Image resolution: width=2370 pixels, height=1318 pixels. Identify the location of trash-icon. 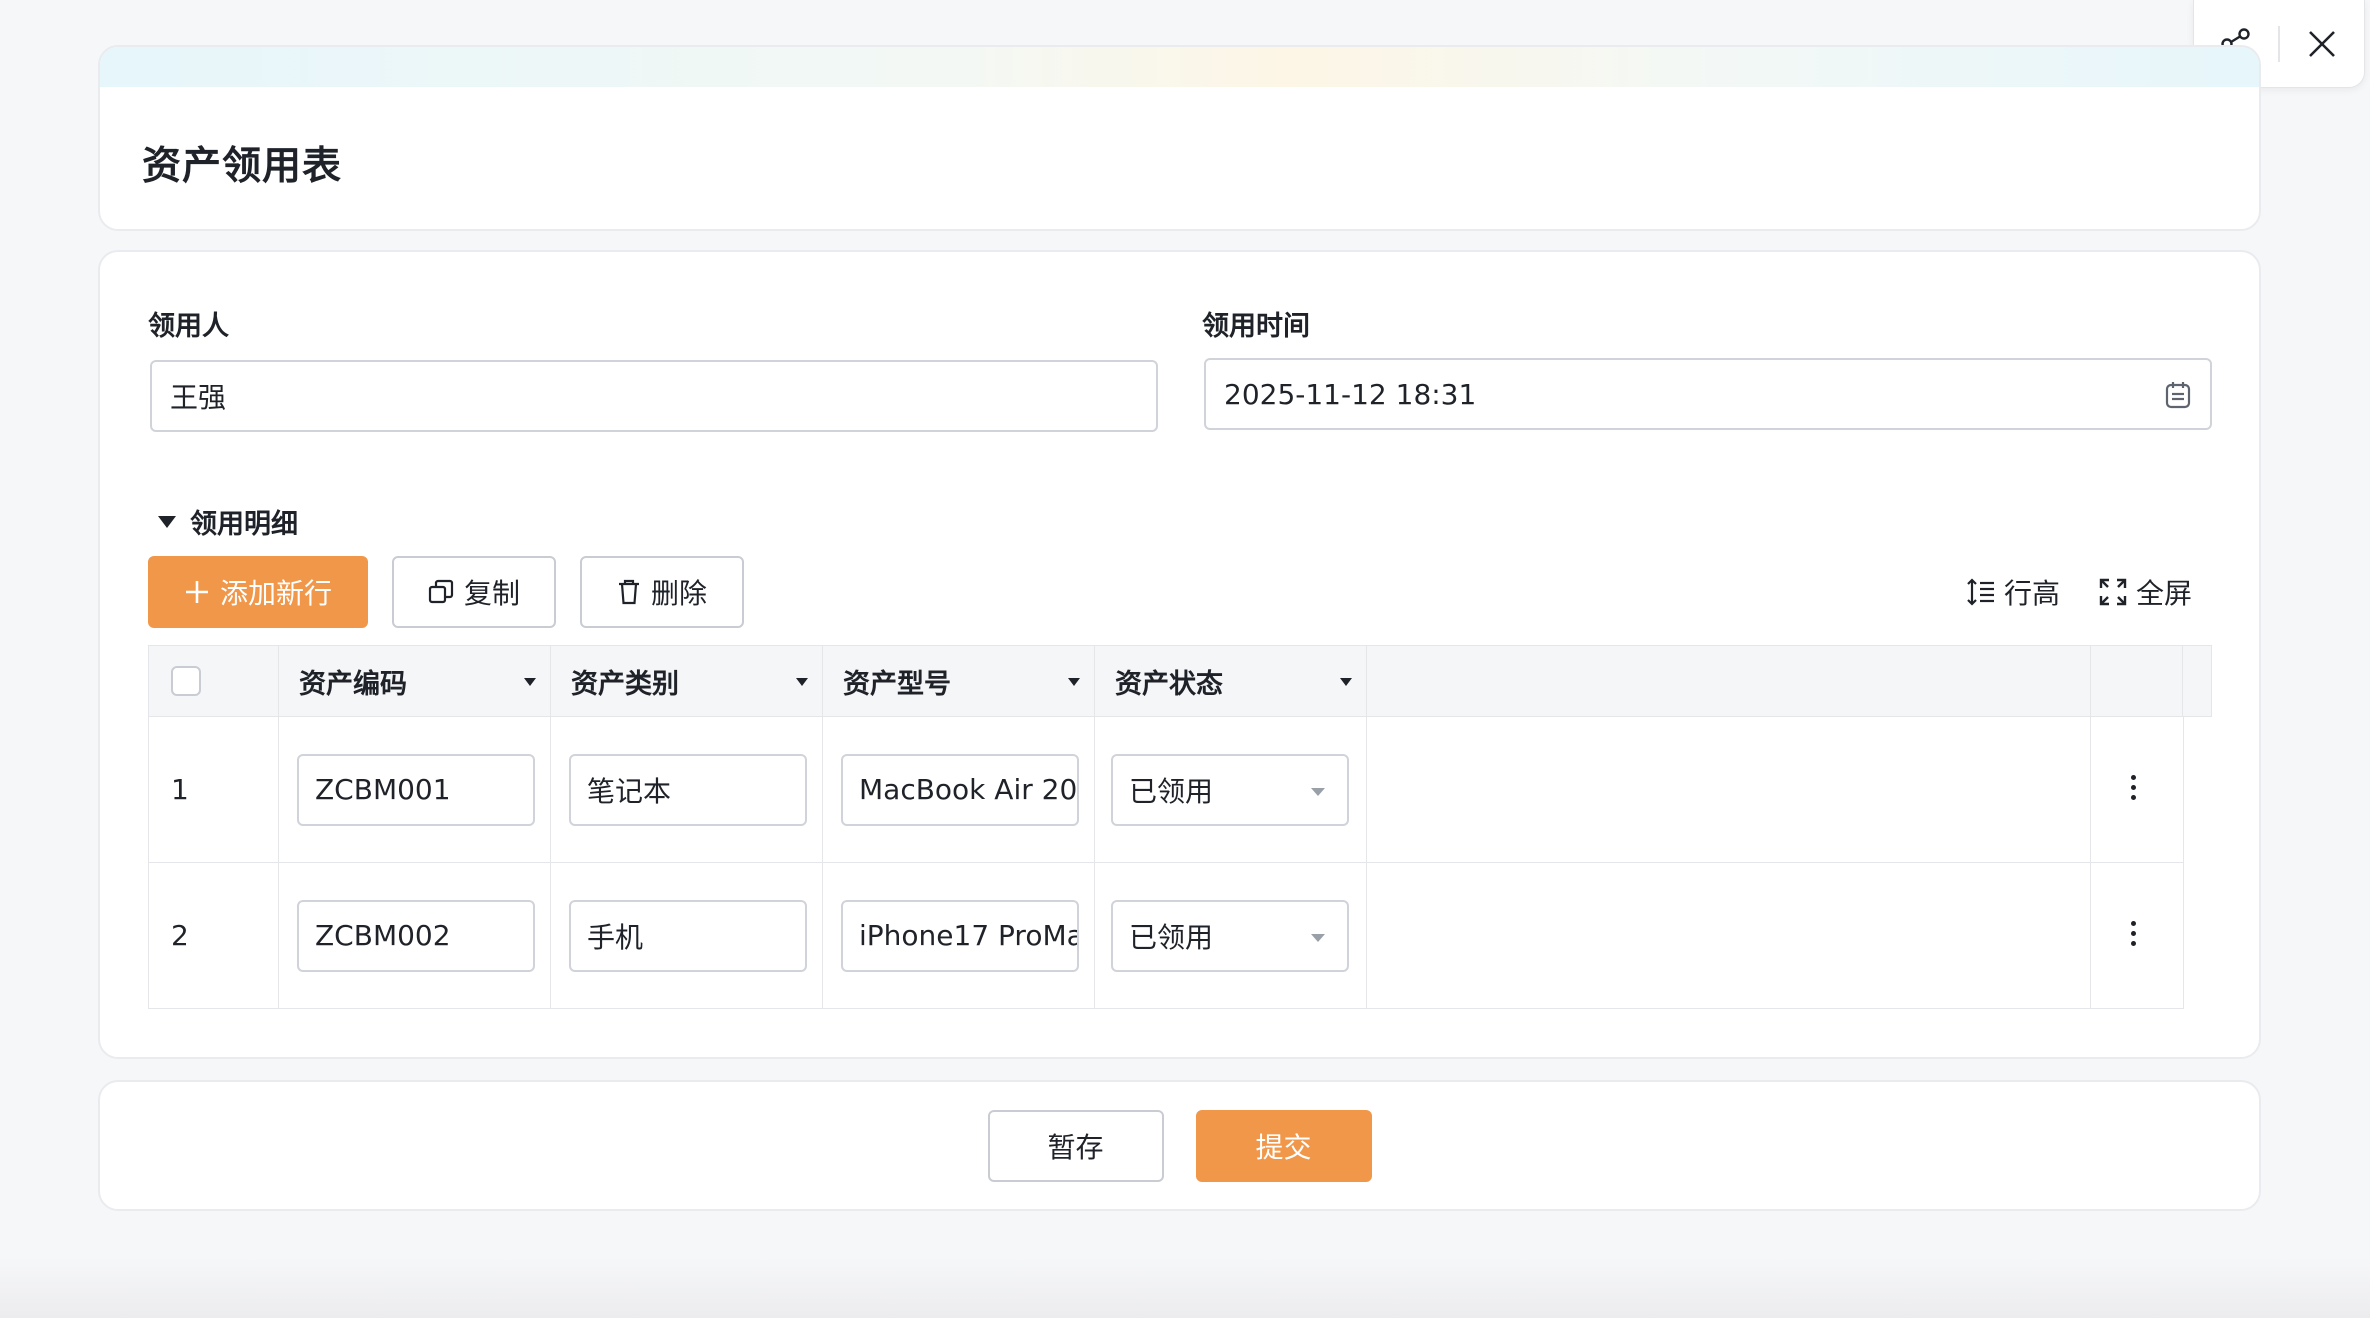
(628, 592).